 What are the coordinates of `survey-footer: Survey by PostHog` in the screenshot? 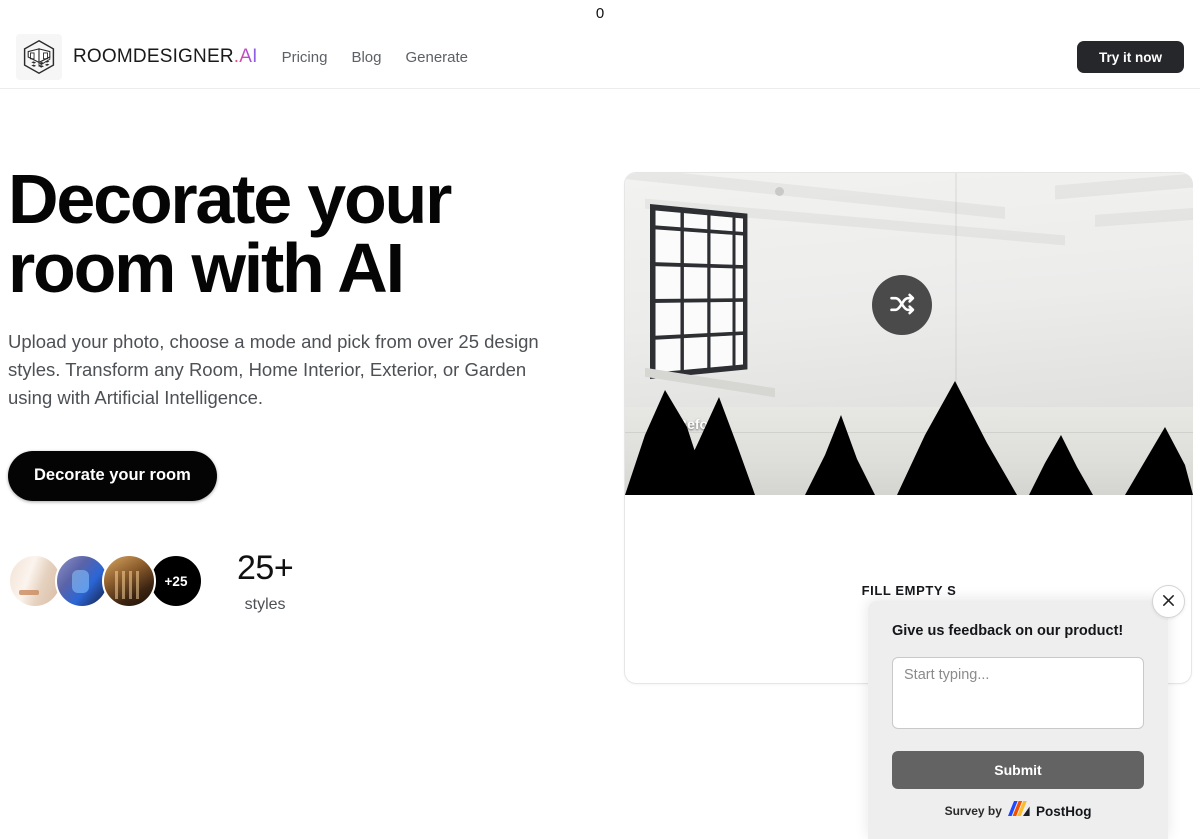 It's located at (1018, 811).